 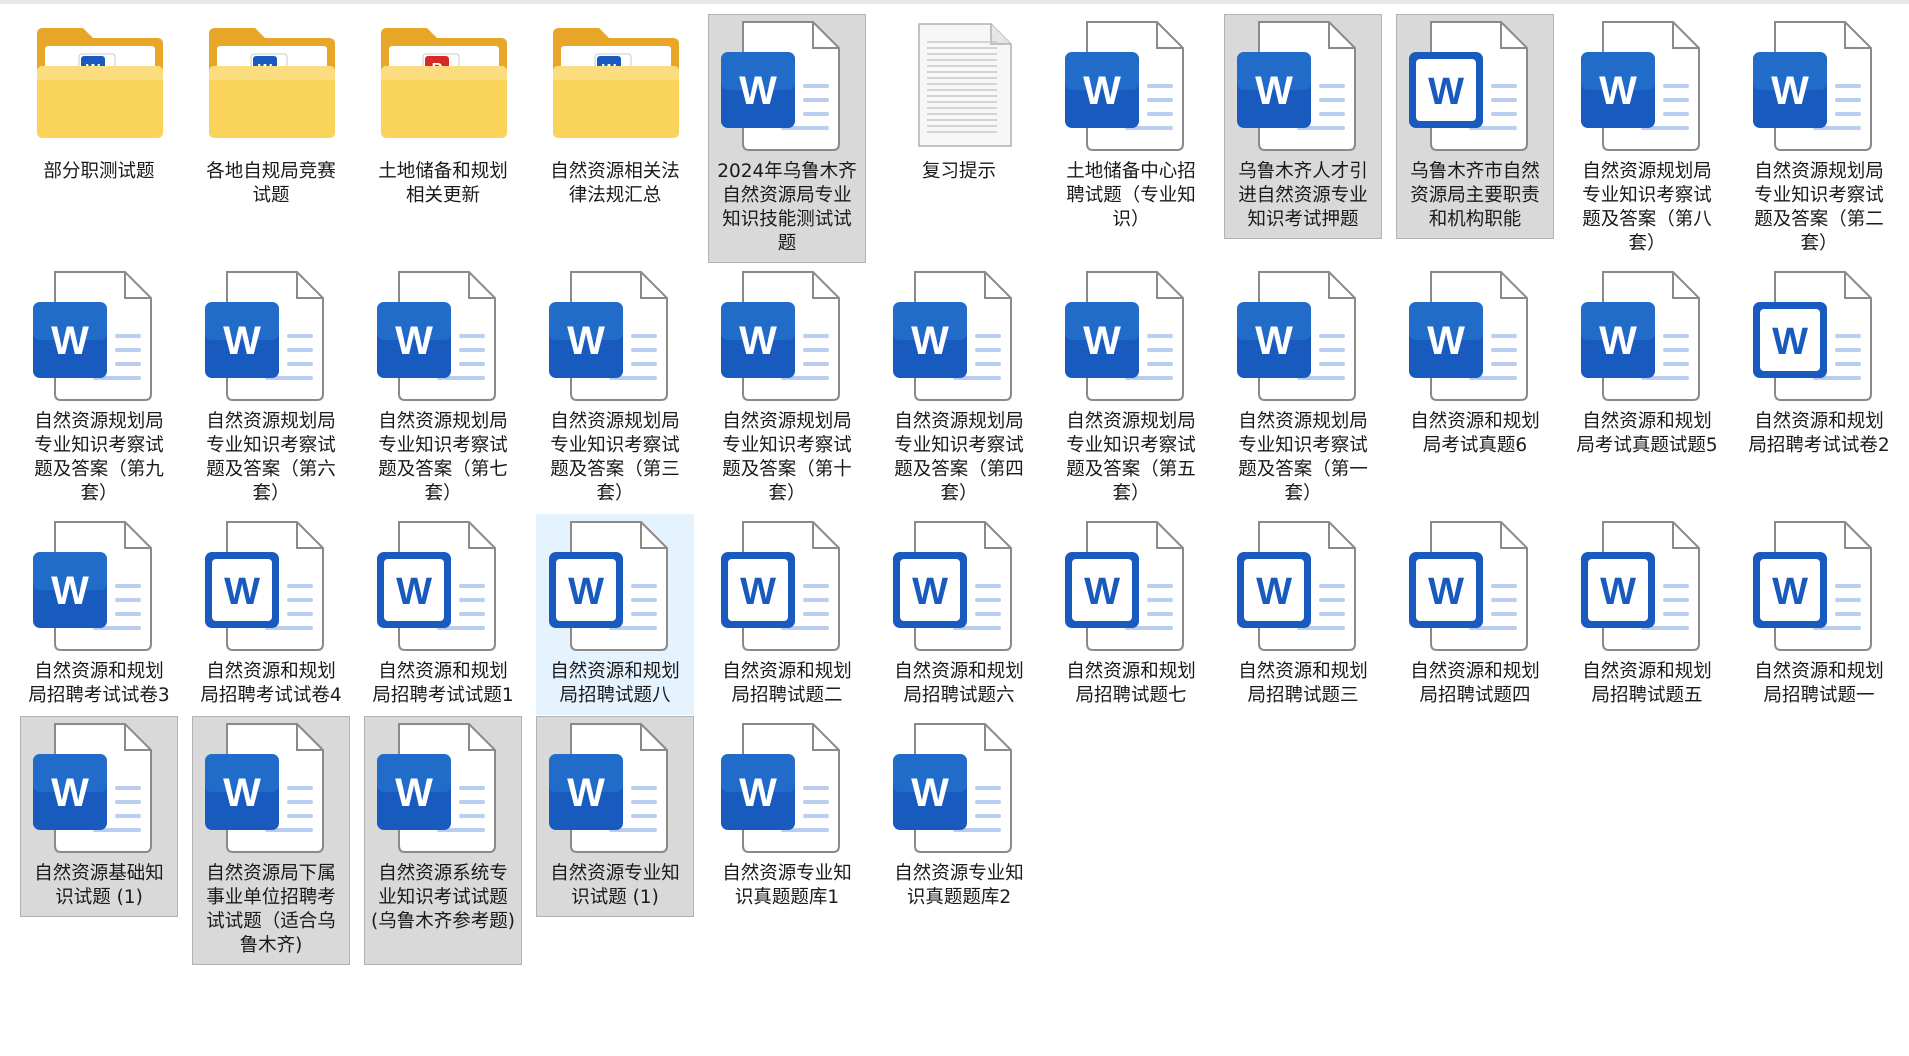 What do you see at coordinates (1303, 388) in the screenshot?
I see `file-item: W 自然资源规划局专业知识考察试题及答案（第一套）` at bounding box center [1303, 388].